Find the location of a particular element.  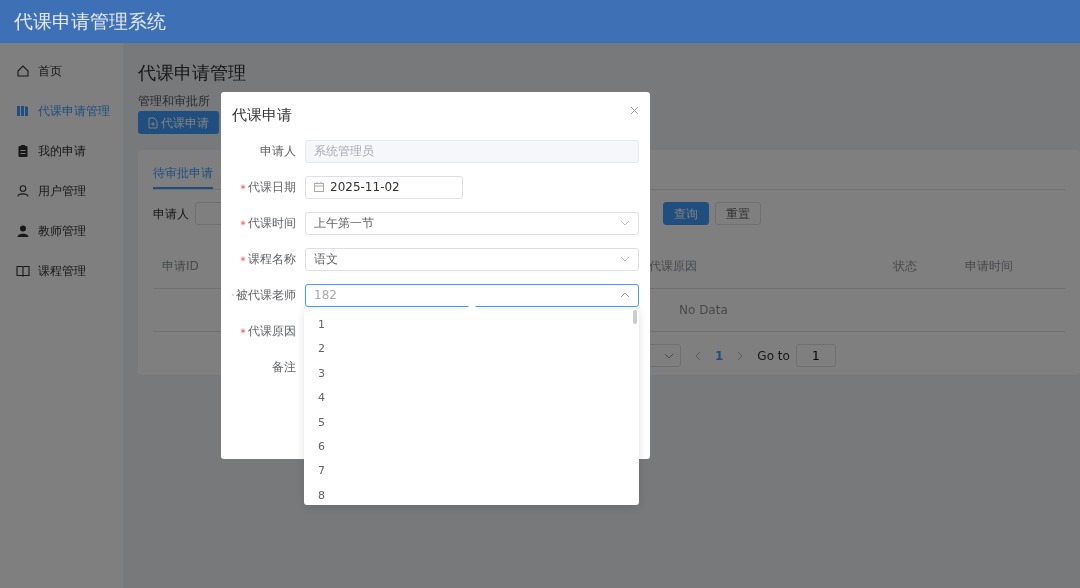

select-placeholder: 182 is located at coordinates (325, 295).